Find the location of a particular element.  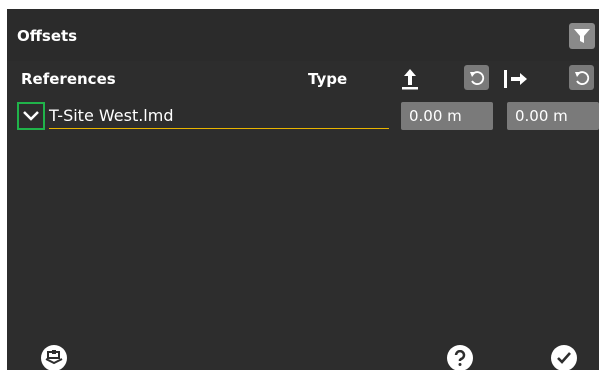

help-button is located at coordinates (460, 358).